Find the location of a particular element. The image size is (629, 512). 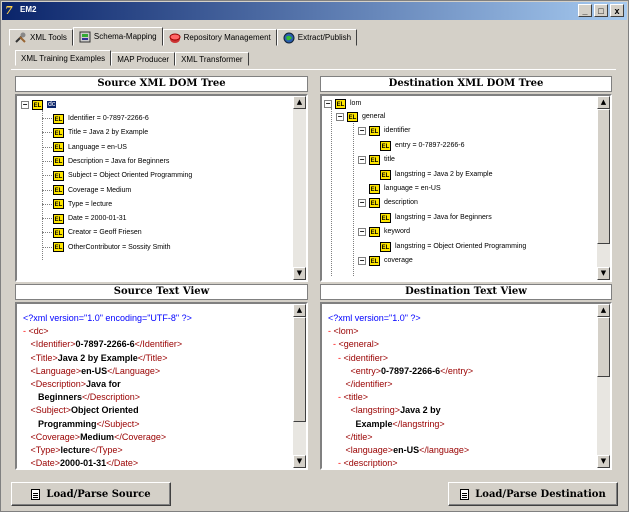

dest-tree-header: Destination XML DOM Tree is located at coordinates (466, 84).